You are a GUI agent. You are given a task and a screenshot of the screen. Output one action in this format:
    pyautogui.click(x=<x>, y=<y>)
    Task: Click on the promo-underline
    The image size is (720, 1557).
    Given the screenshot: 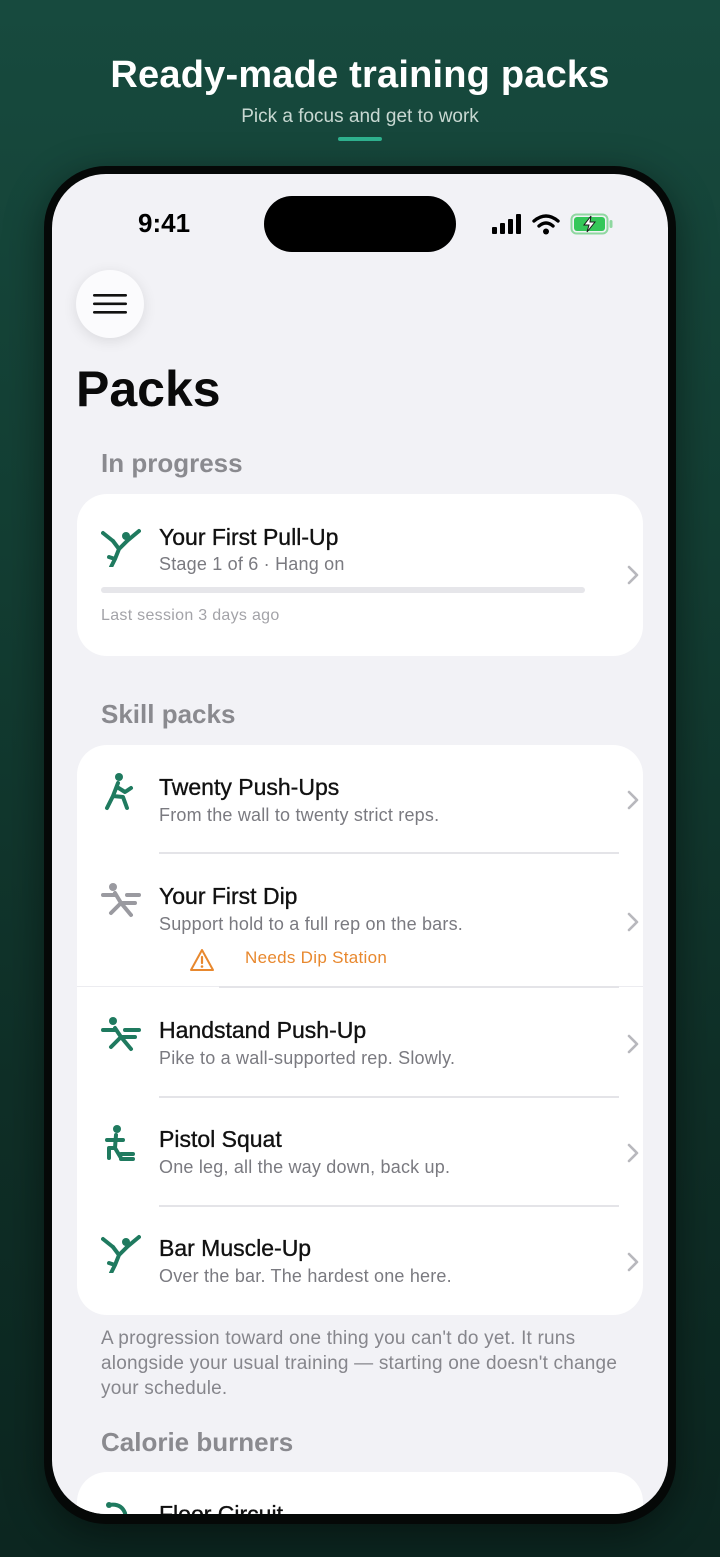 What is the action you would take?
    pyautogui.click(x=360, y=139)
    